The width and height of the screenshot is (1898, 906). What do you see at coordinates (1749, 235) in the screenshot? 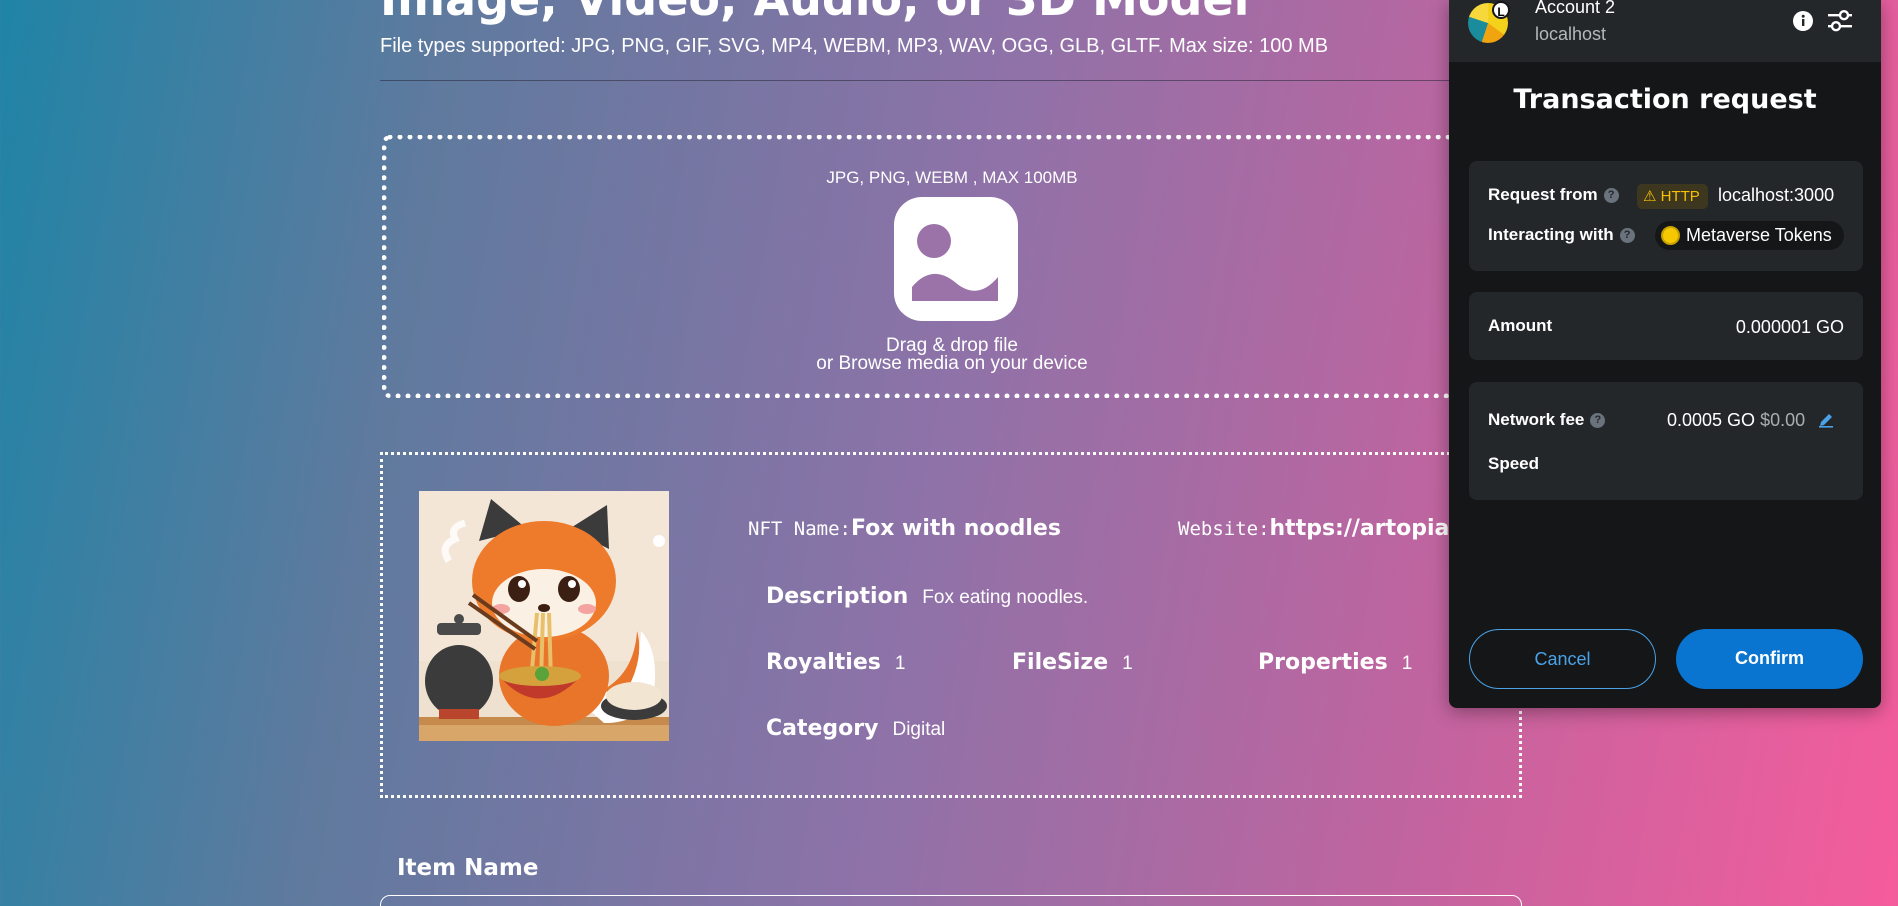
I see `contract-pill: Metaverse Tokens` at bounding box center [1749, 235].